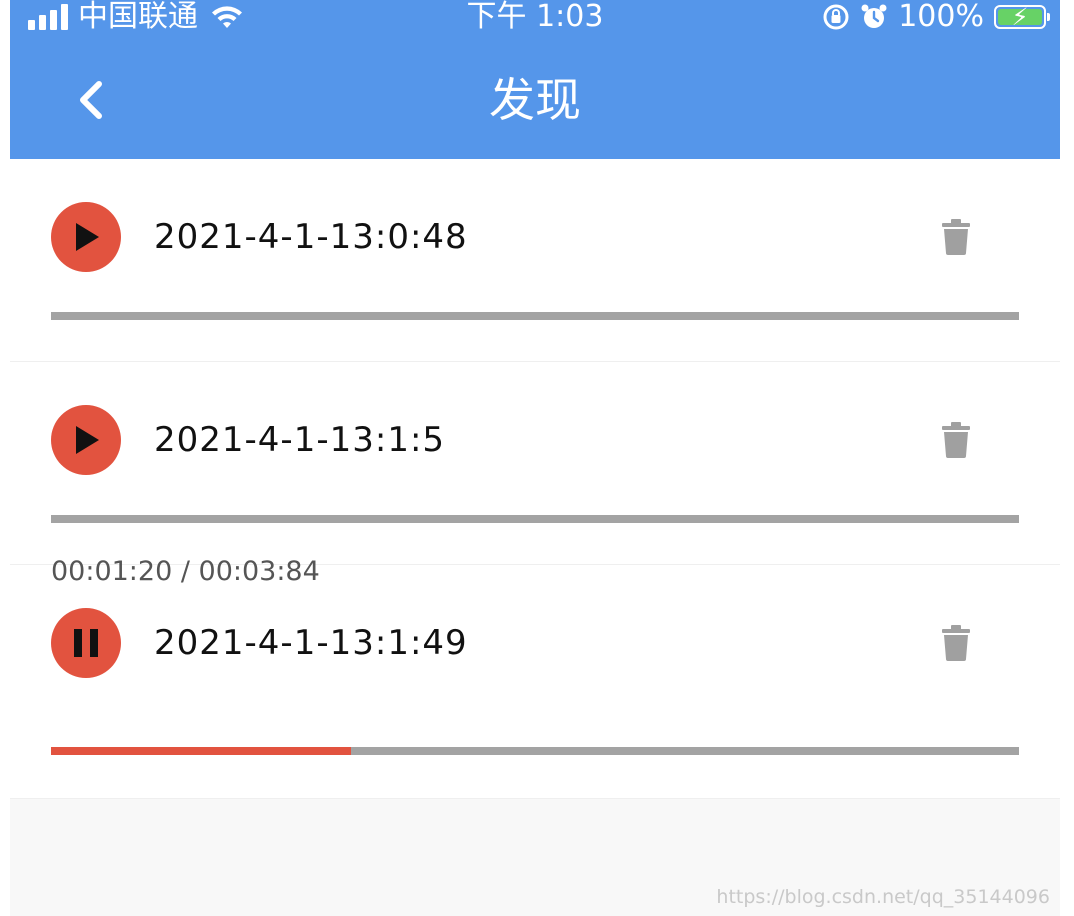 The image size is (1074, 916). Describe the element at coordinates (201, 751) in the screenshot. I see `progress-fill` at that location.